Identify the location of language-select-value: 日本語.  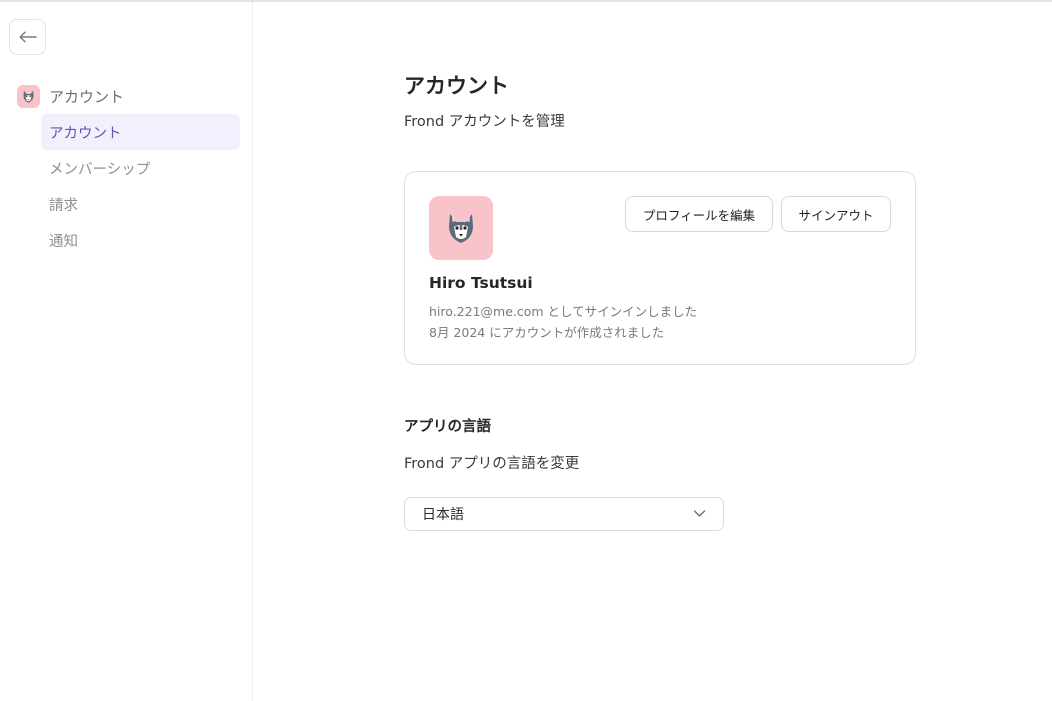
(443, 515).